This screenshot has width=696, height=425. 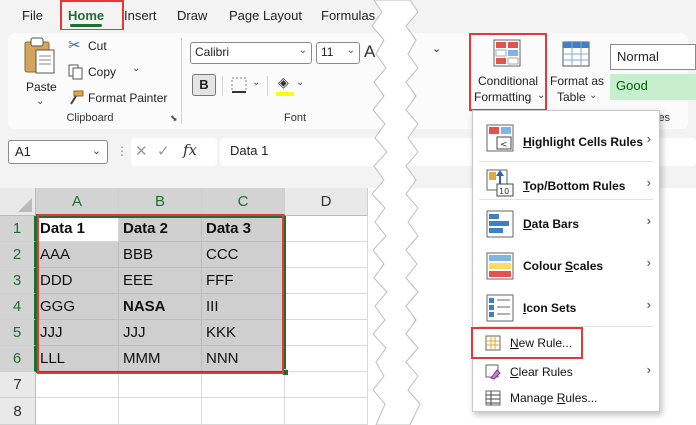 I want to click on svg-text: 10, so click(x=504, y=191).